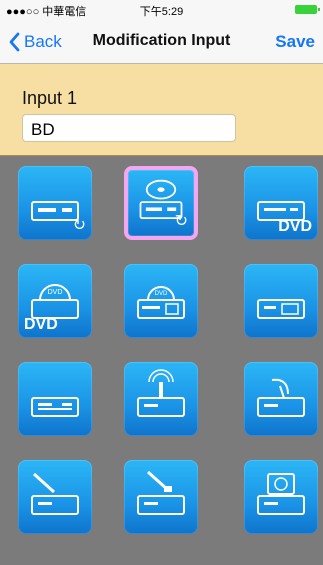 Image resolution: width=323 pixels, height=565 pixels. Describe the element at coordinates (281, 301) in the screenshot. I see `media-player-icon` at that location.